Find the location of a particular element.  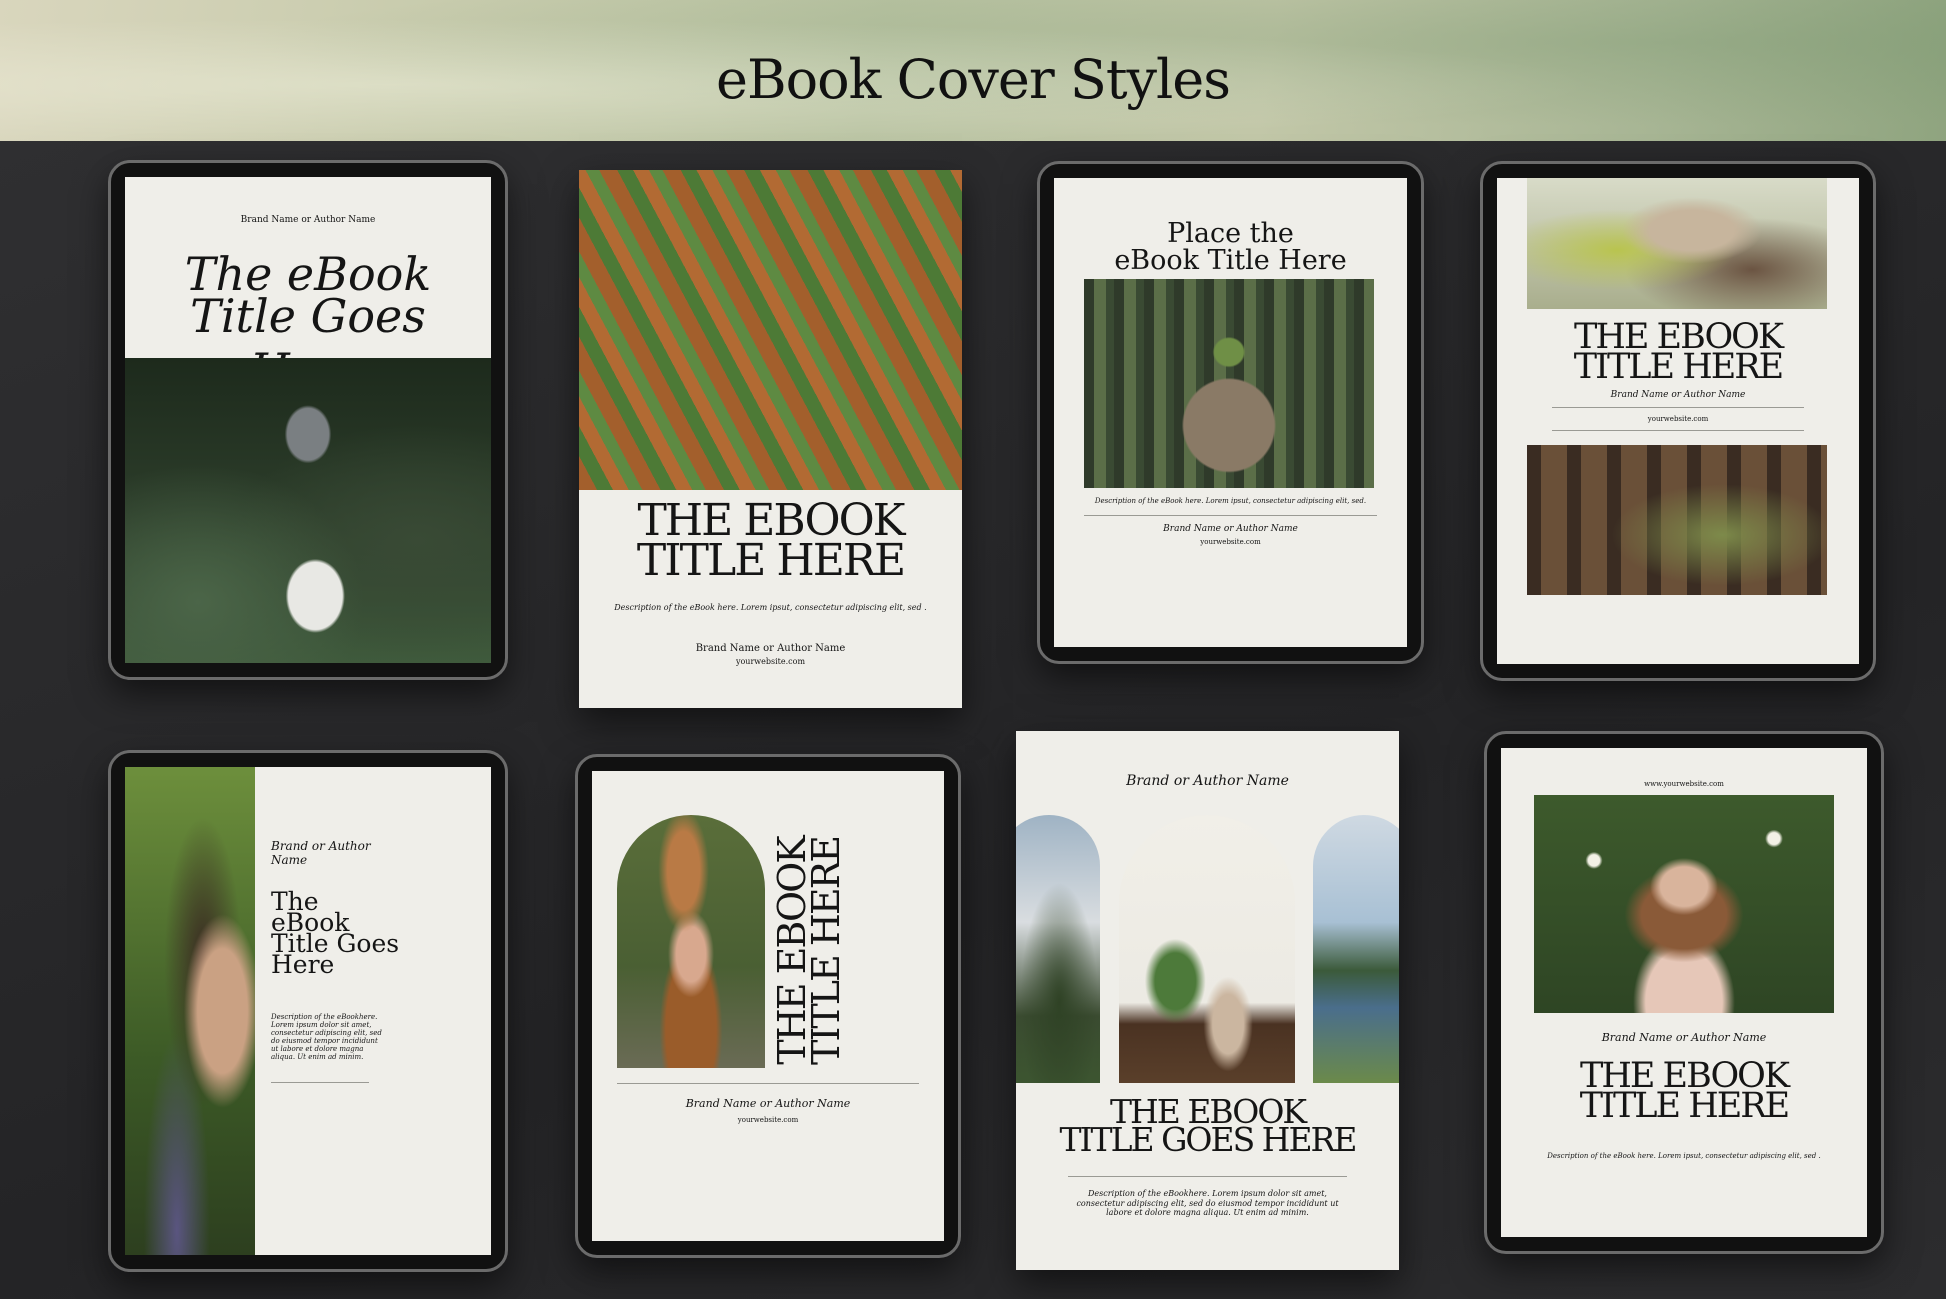

cover-3-website: yourwebsite.com is located at coordinates (1230, 542).